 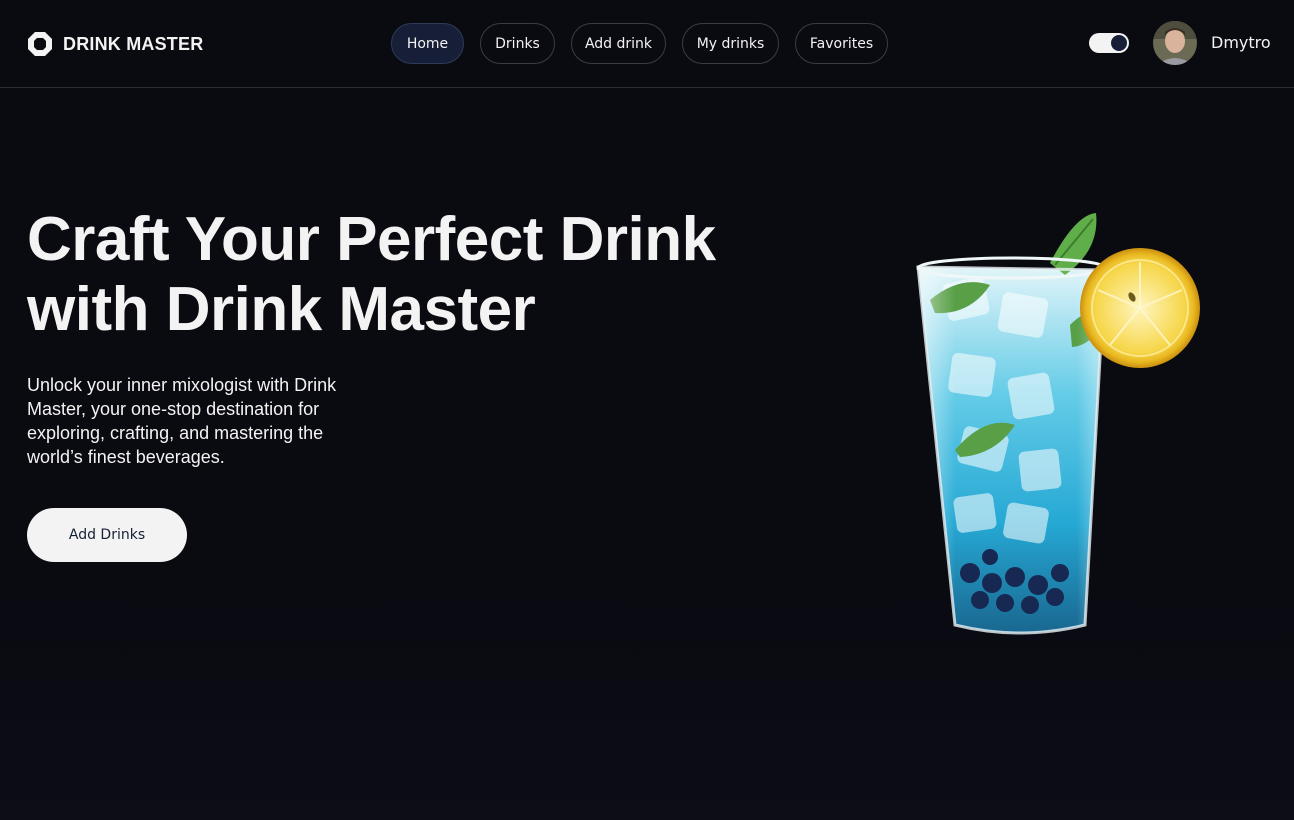 What do you see at coordinates (517, 43) in the screenshot?
I see `nav-drinks: Drinks` at bounding box center [517, 43].